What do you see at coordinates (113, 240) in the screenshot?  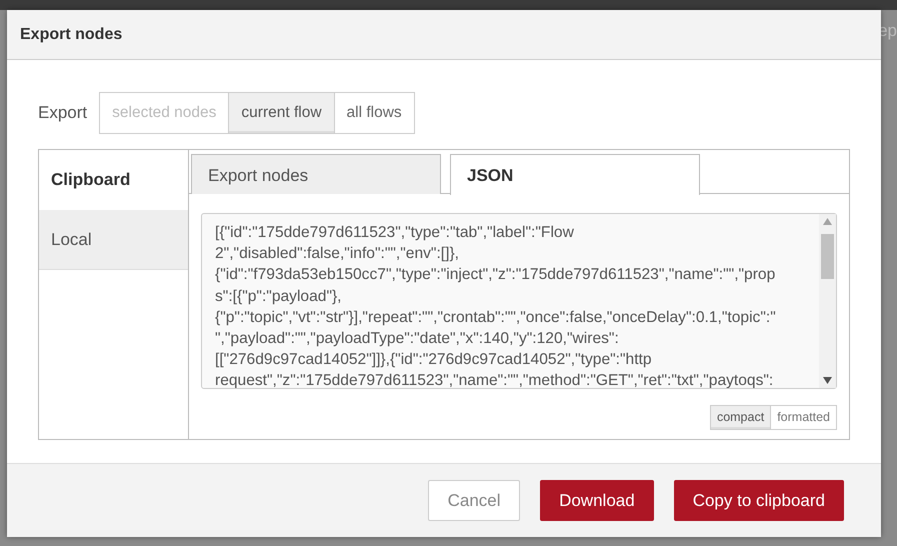 I see `side-tab: Local` at bounding box center [113, 240].